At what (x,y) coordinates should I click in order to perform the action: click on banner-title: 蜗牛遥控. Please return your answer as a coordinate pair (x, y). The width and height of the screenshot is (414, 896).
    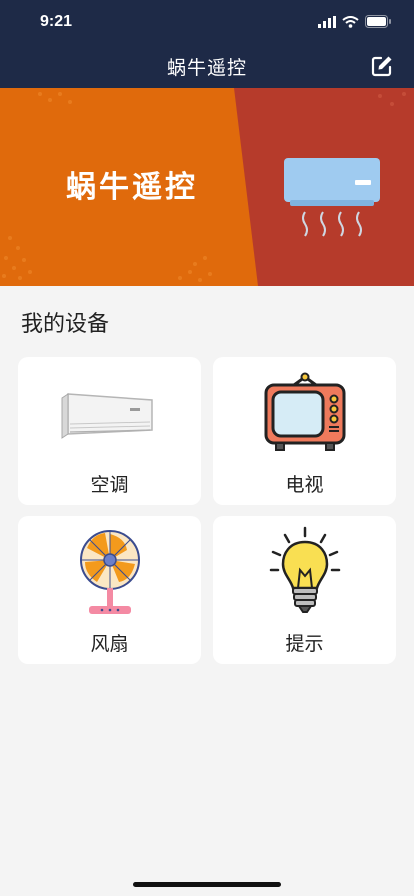
    Looking at the image, I should click on (132, 187).